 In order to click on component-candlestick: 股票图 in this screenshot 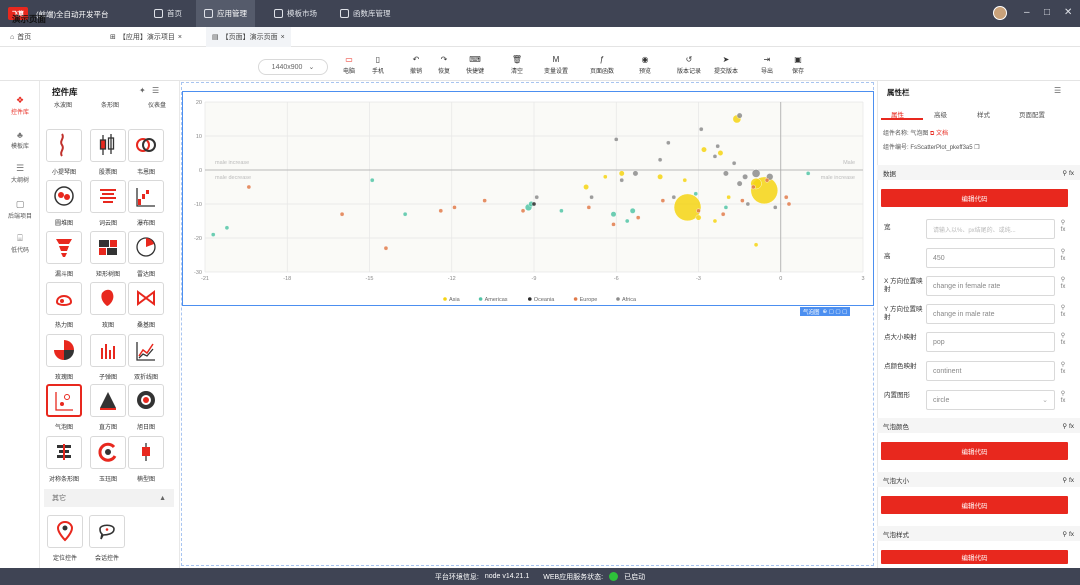, I will do `click(108, 154)`.